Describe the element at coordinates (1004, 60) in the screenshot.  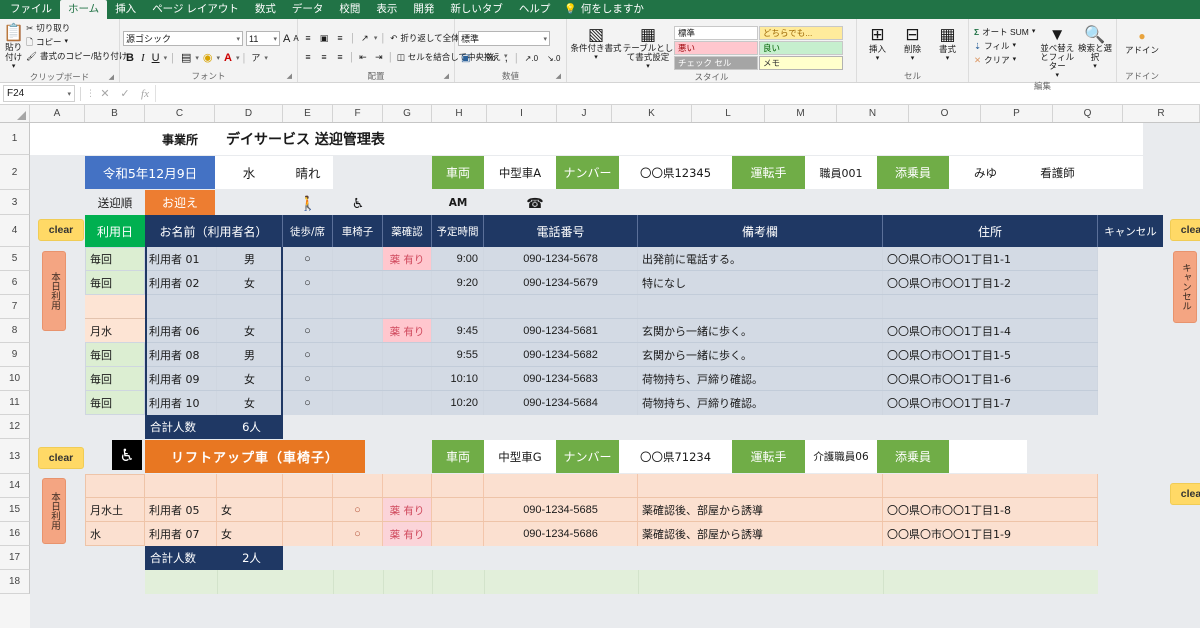
I see `clear-button: ✕ クリア ▾` at that location.